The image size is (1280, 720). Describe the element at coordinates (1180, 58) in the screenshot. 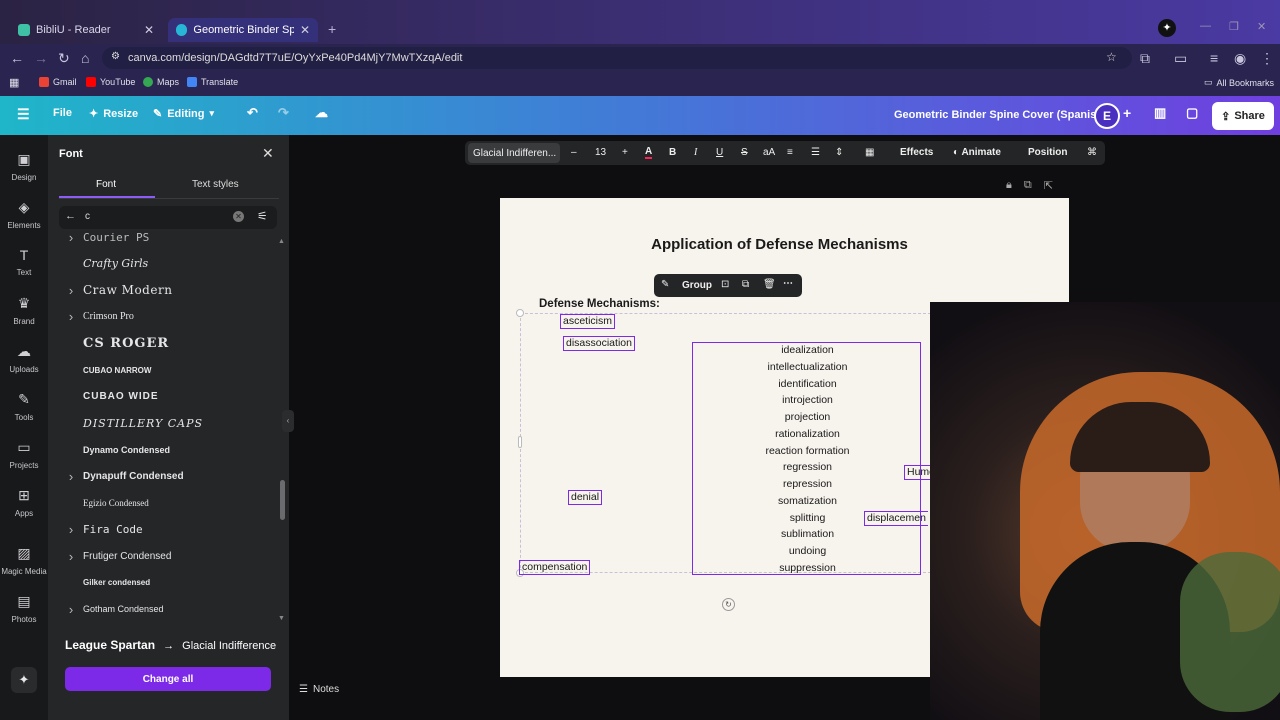

I see `cast-icon: ▭` at that location.